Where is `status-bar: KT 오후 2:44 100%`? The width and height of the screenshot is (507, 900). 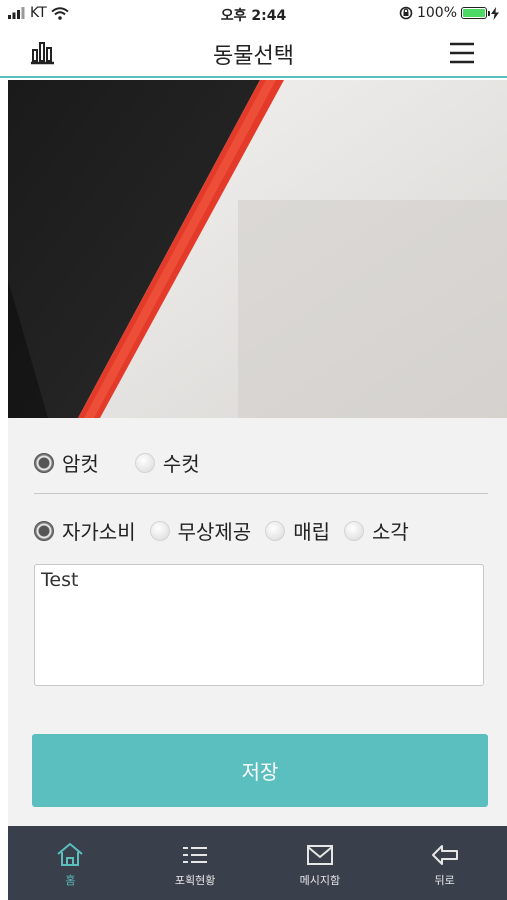
status-bar: KT 오후 2:44 100% is located at coordinates (253, 14).